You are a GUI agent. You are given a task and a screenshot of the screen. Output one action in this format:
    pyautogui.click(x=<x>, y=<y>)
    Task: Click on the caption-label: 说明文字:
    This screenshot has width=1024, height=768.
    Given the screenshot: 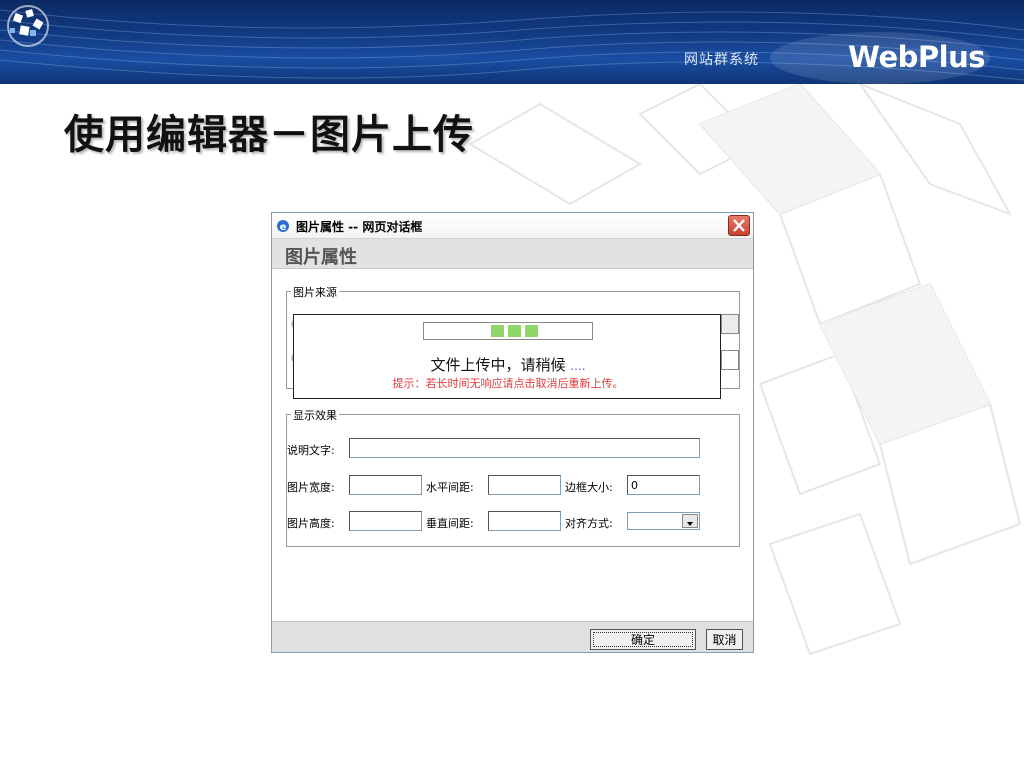 What is the action you would take?
    pyautogui.click(x=311, y=450)
    